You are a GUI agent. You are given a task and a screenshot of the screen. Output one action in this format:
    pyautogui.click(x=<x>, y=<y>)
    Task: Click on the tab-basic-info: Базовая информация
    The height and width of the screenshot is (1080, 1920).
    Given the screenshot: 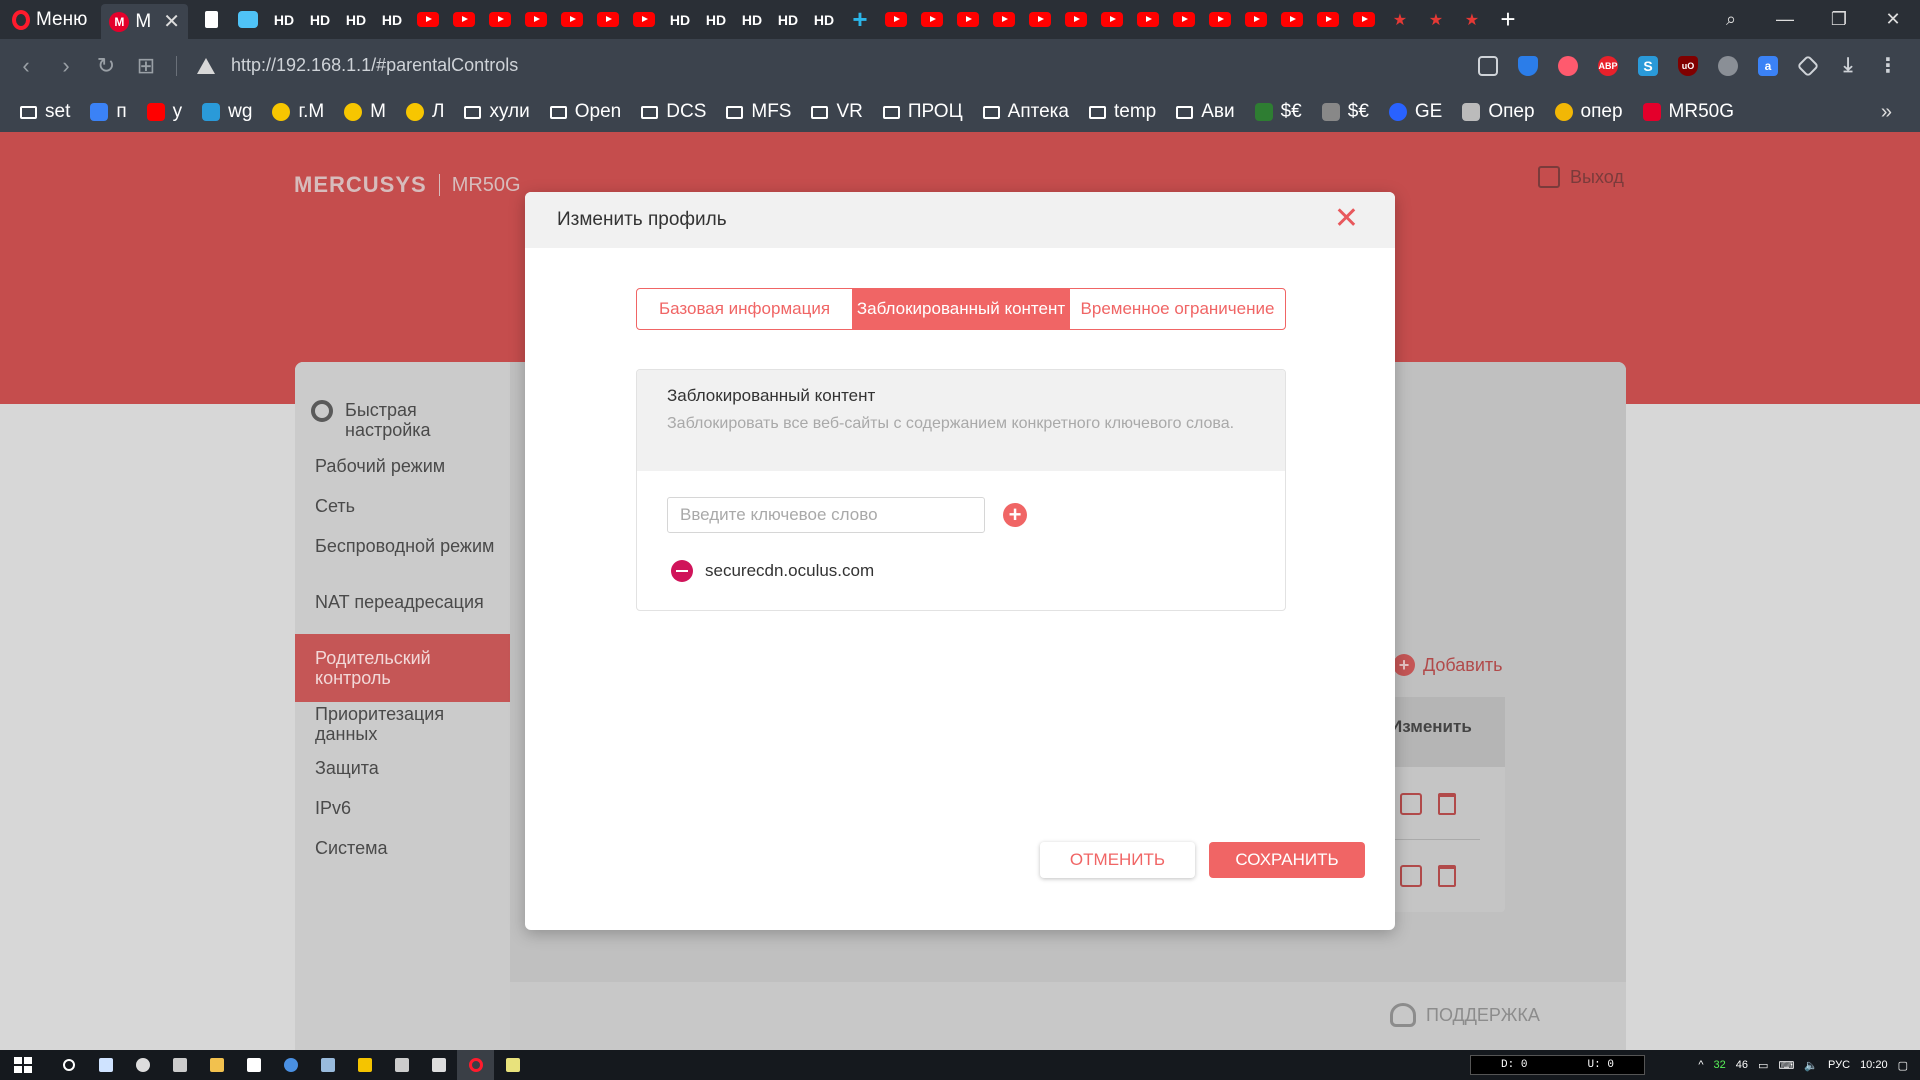 What is the action you would take?
    pyautogui.click(x=745, y=309)
    